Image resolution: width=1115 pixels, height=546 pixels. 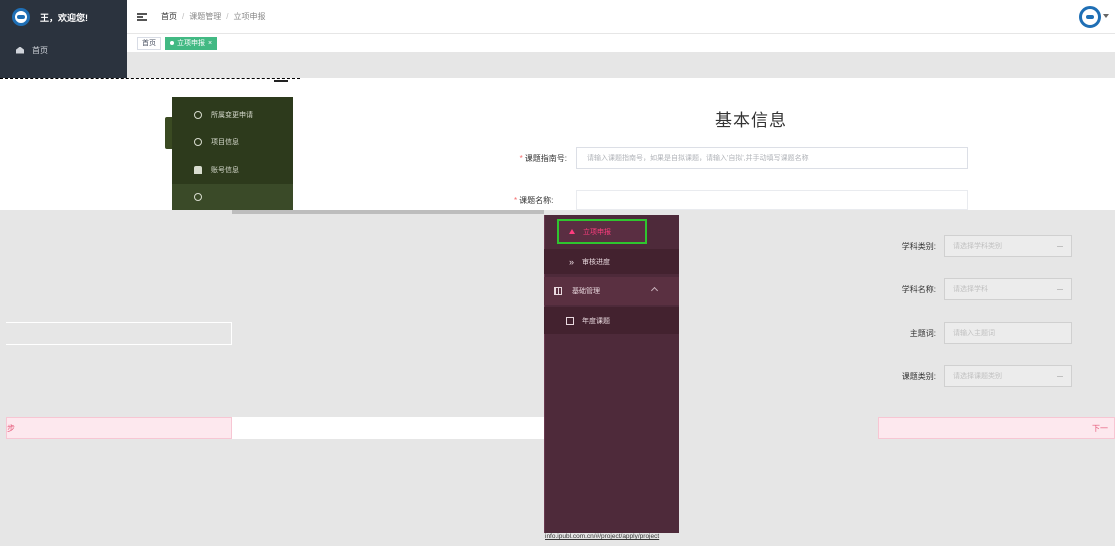 What do you see at coordinates (172, 43) in the screenshot?
I see `active-dot-icon` at bounding box center [172, 43].